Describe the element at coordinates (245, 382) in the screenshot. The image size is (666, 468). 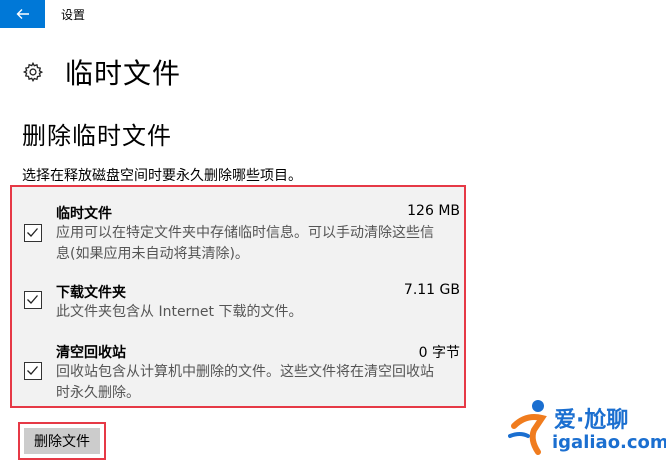
I see `item-description: 回收站包含从计算机中删除的文件。这些文件将在清空回收站 时永久删除。` at that location.